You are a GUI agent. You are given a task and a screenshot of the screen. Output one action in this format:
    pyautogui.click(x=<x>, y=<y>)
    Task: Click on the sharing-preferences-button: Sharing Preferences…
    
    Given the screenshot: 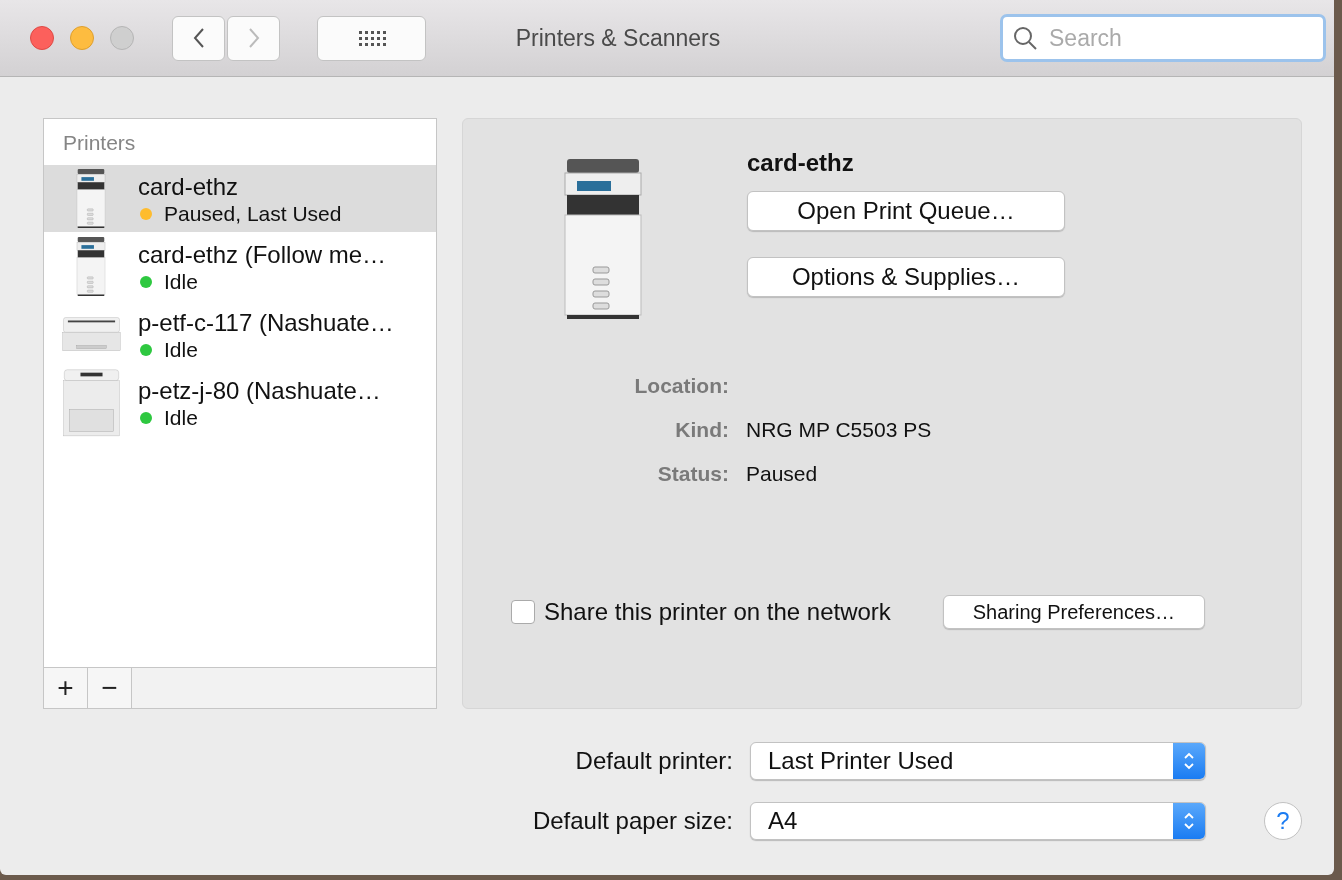 What is the action you would take?
    pyautogui.click(x=1073, y=612)
    